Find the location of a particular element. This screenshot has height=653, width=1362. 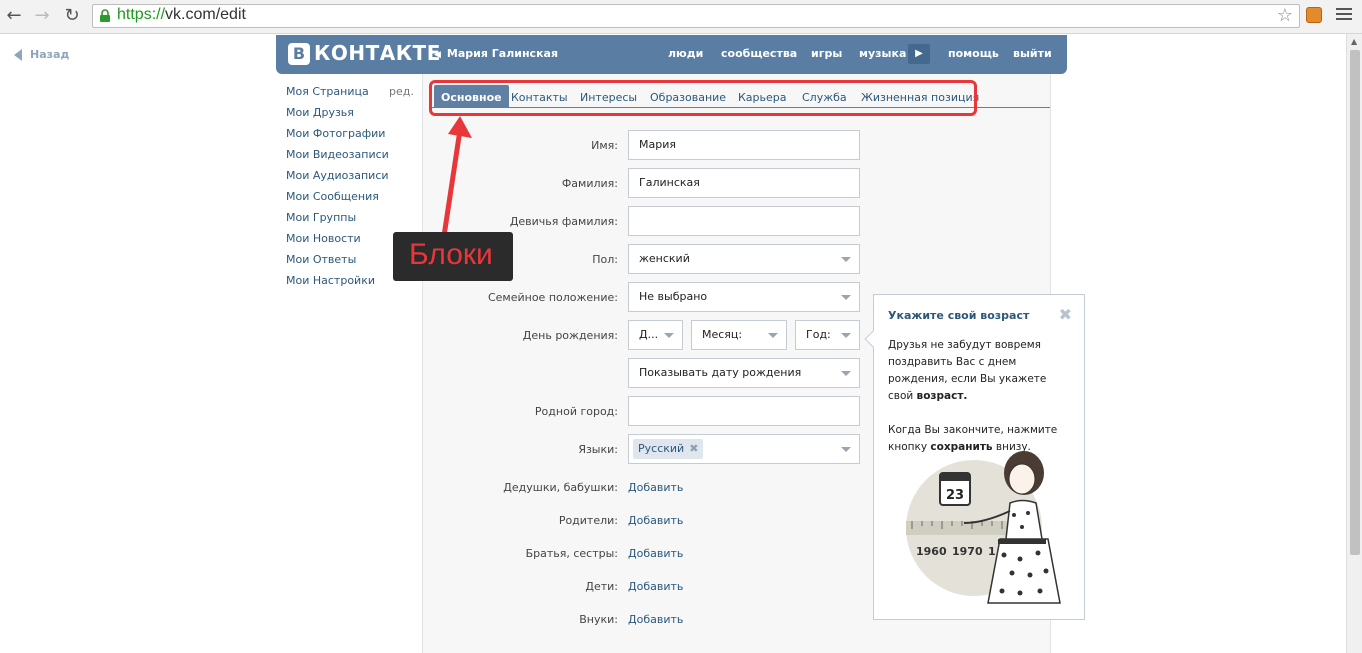

marital-status-label: Семейное положение: is located at coordinates (552, 297).